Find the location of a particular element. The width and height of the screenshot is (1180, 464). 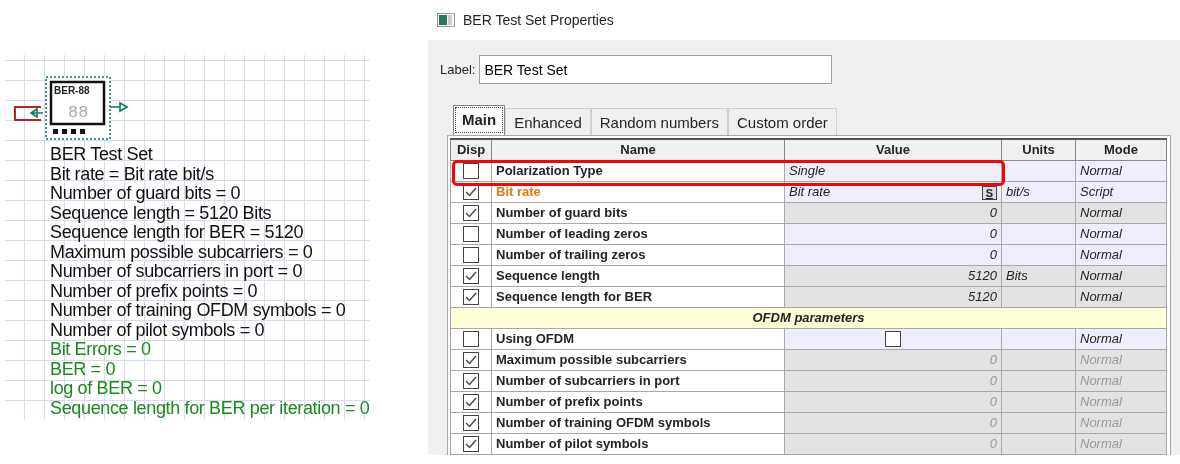

label-input-field: BER Test Set is located at coordinates (656, 69).